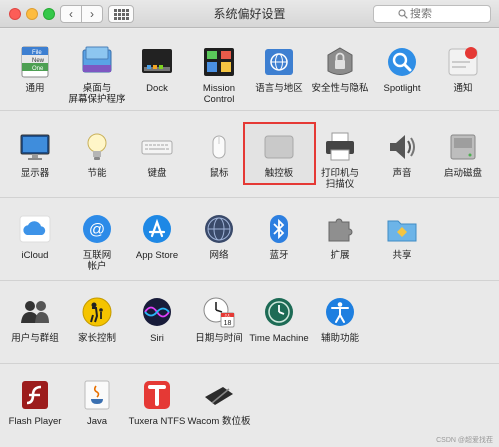 Image resolution: width=499 pixels, height=447 pixels. I want to click on spotlight-icon, so click(402, 62).